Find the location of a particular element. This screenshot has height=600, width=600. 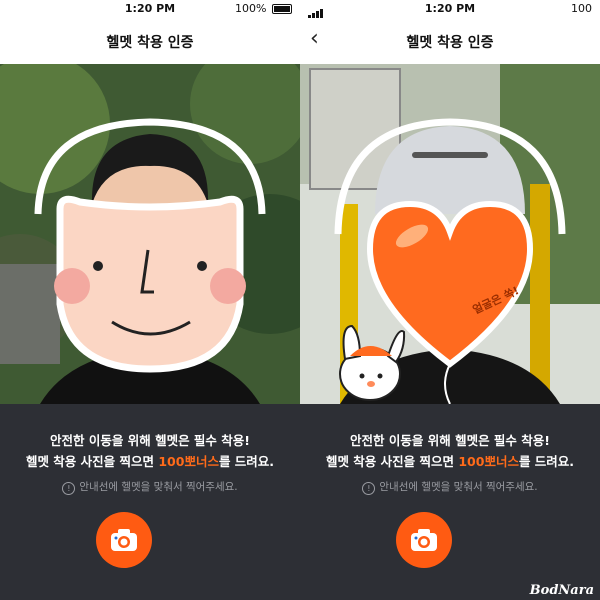

nav-bar: ‹ 헬멧 착용 인증 is located at coordinates (450, 41).